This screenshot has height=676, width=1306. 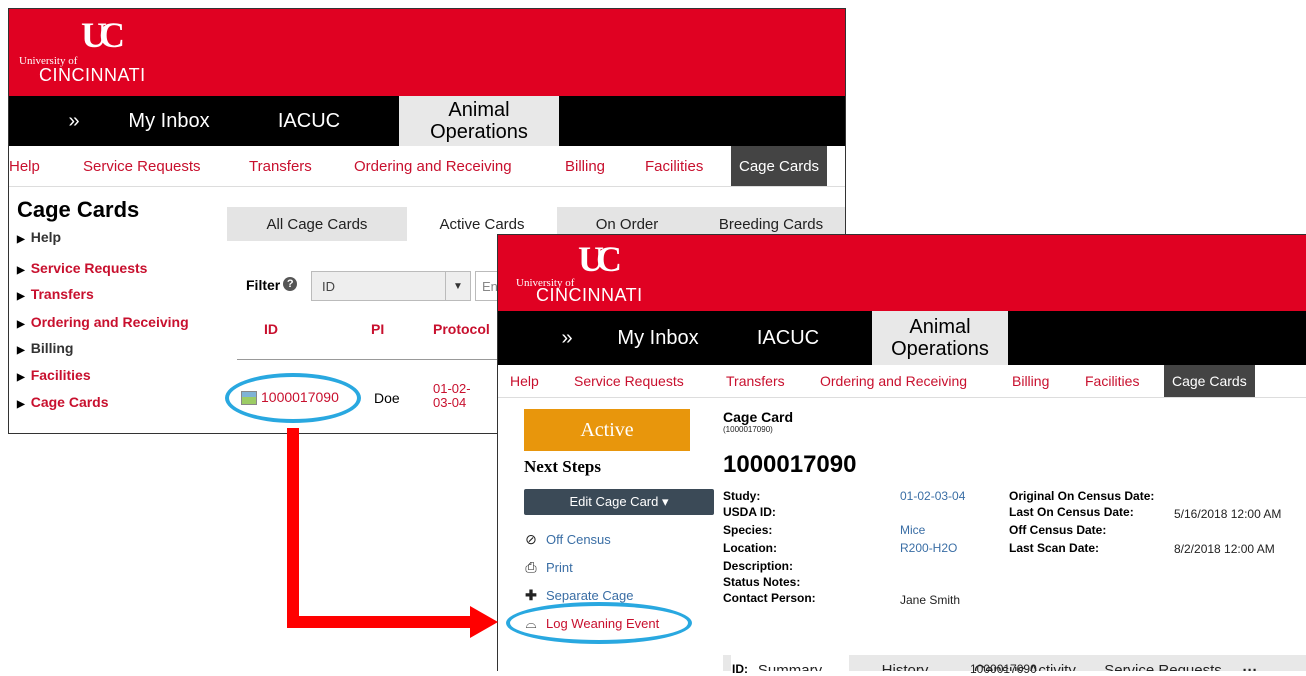 I want to click on print-action: ⎙ Print, so click(x=548, y=567).